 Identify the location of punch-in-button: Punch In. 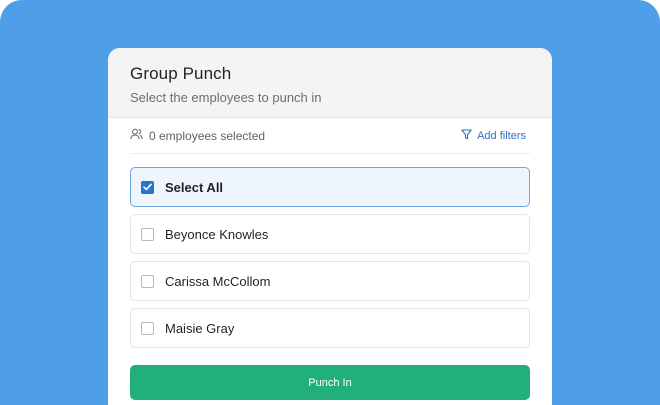
(330, 382).